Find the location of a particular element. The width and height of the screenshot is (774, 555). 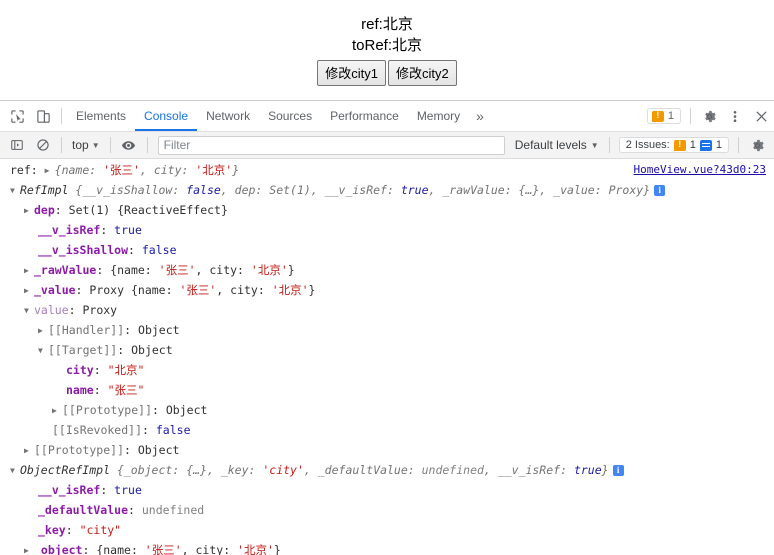

prop-refimpl-prototype: [[Prototype]] is located at coordinates (79, 450).